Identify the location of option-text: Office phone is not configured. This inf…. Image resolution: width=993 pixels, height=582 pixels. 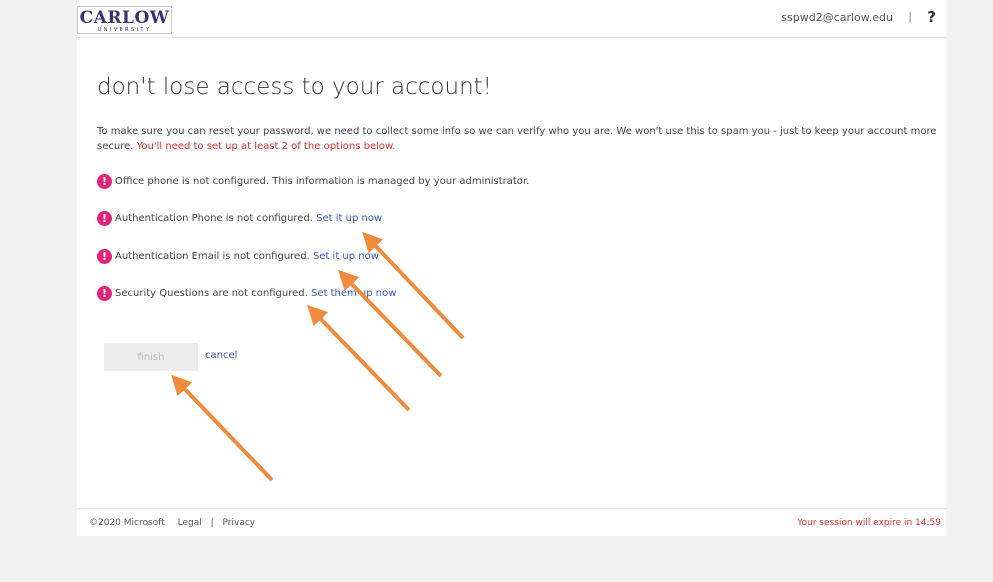
(322, 181).